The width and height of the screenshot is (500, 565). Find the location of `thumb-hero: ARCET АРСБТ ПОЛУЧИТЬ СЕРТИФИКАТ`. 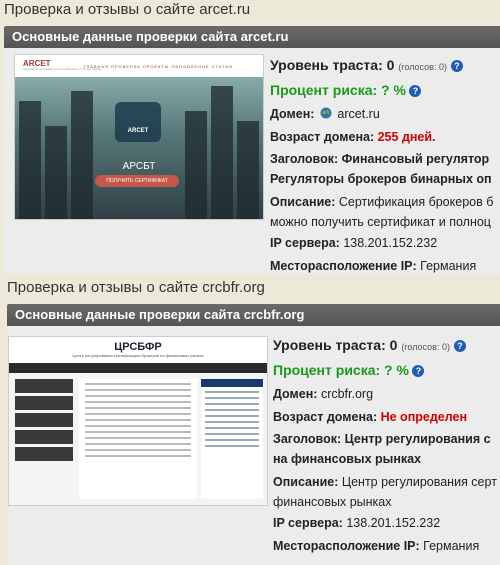

thumb-hero: ARCET АРСБТ ПОЛУЧИТЬ СЕРТИФИКАТ is located at coordinates (139, 148).